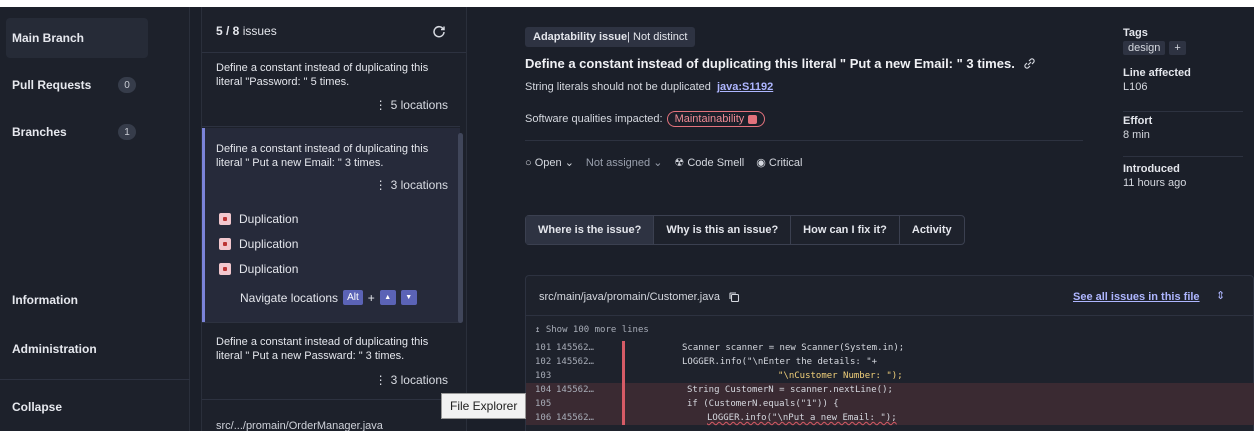  Describe the element at coordinates (77, 407) in the screenshot. I see `nav-collapse: Collapse` at that location.